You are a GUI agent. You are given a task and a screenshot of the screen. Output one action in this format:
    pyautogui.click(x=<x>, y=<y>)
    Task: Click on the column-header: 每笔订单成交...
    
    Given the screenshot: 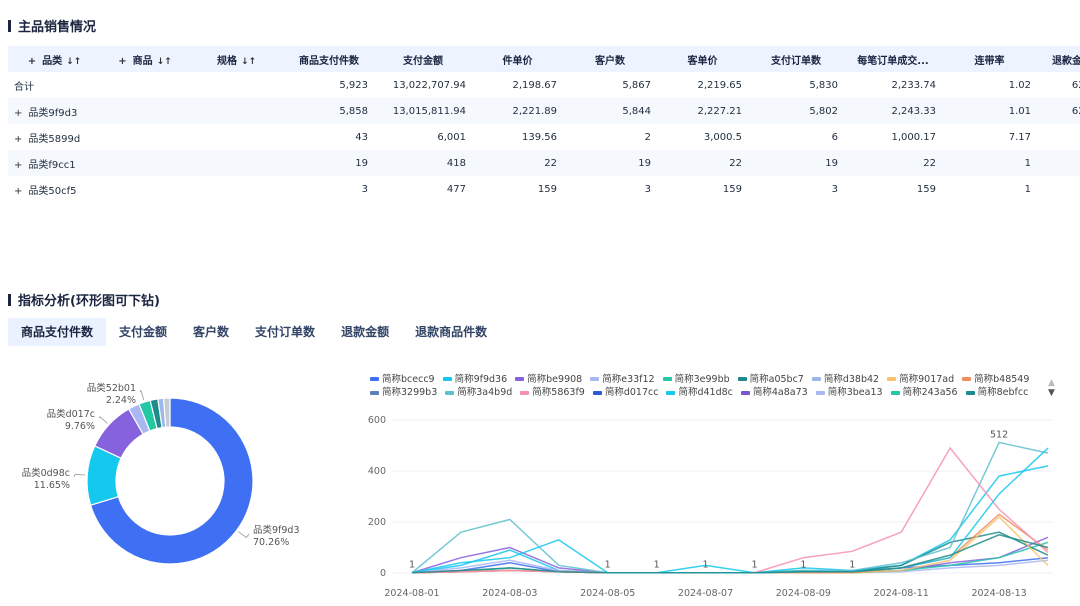 What is the action you would take?
    pyautogui.click(x=893, y=59)
    